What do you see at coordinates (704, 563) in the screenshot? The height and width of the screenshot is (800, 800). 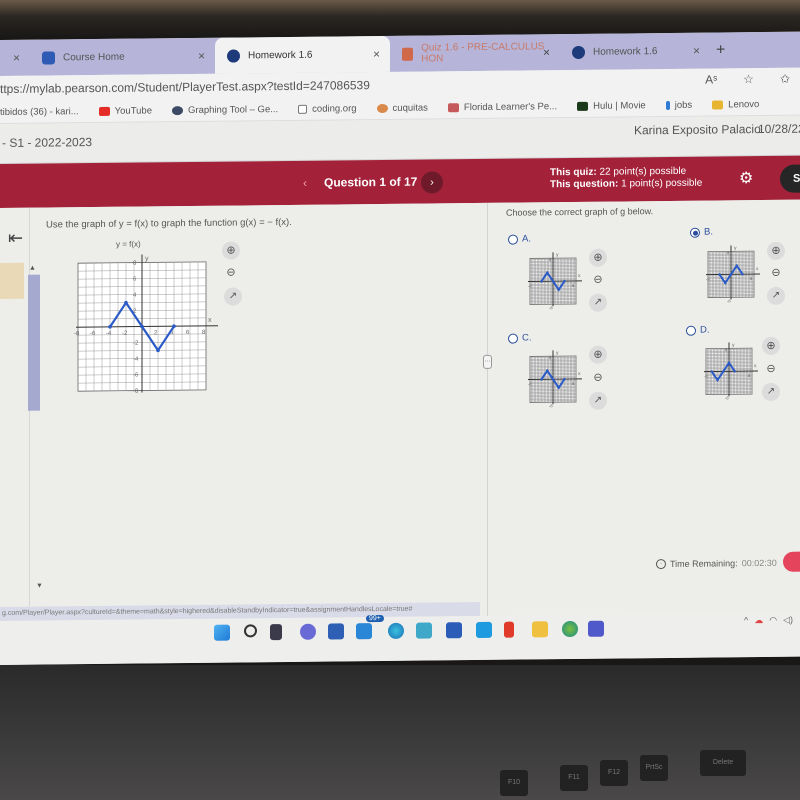 I see `timer-label: Time Remaining:` at bounding box center [704, 563].